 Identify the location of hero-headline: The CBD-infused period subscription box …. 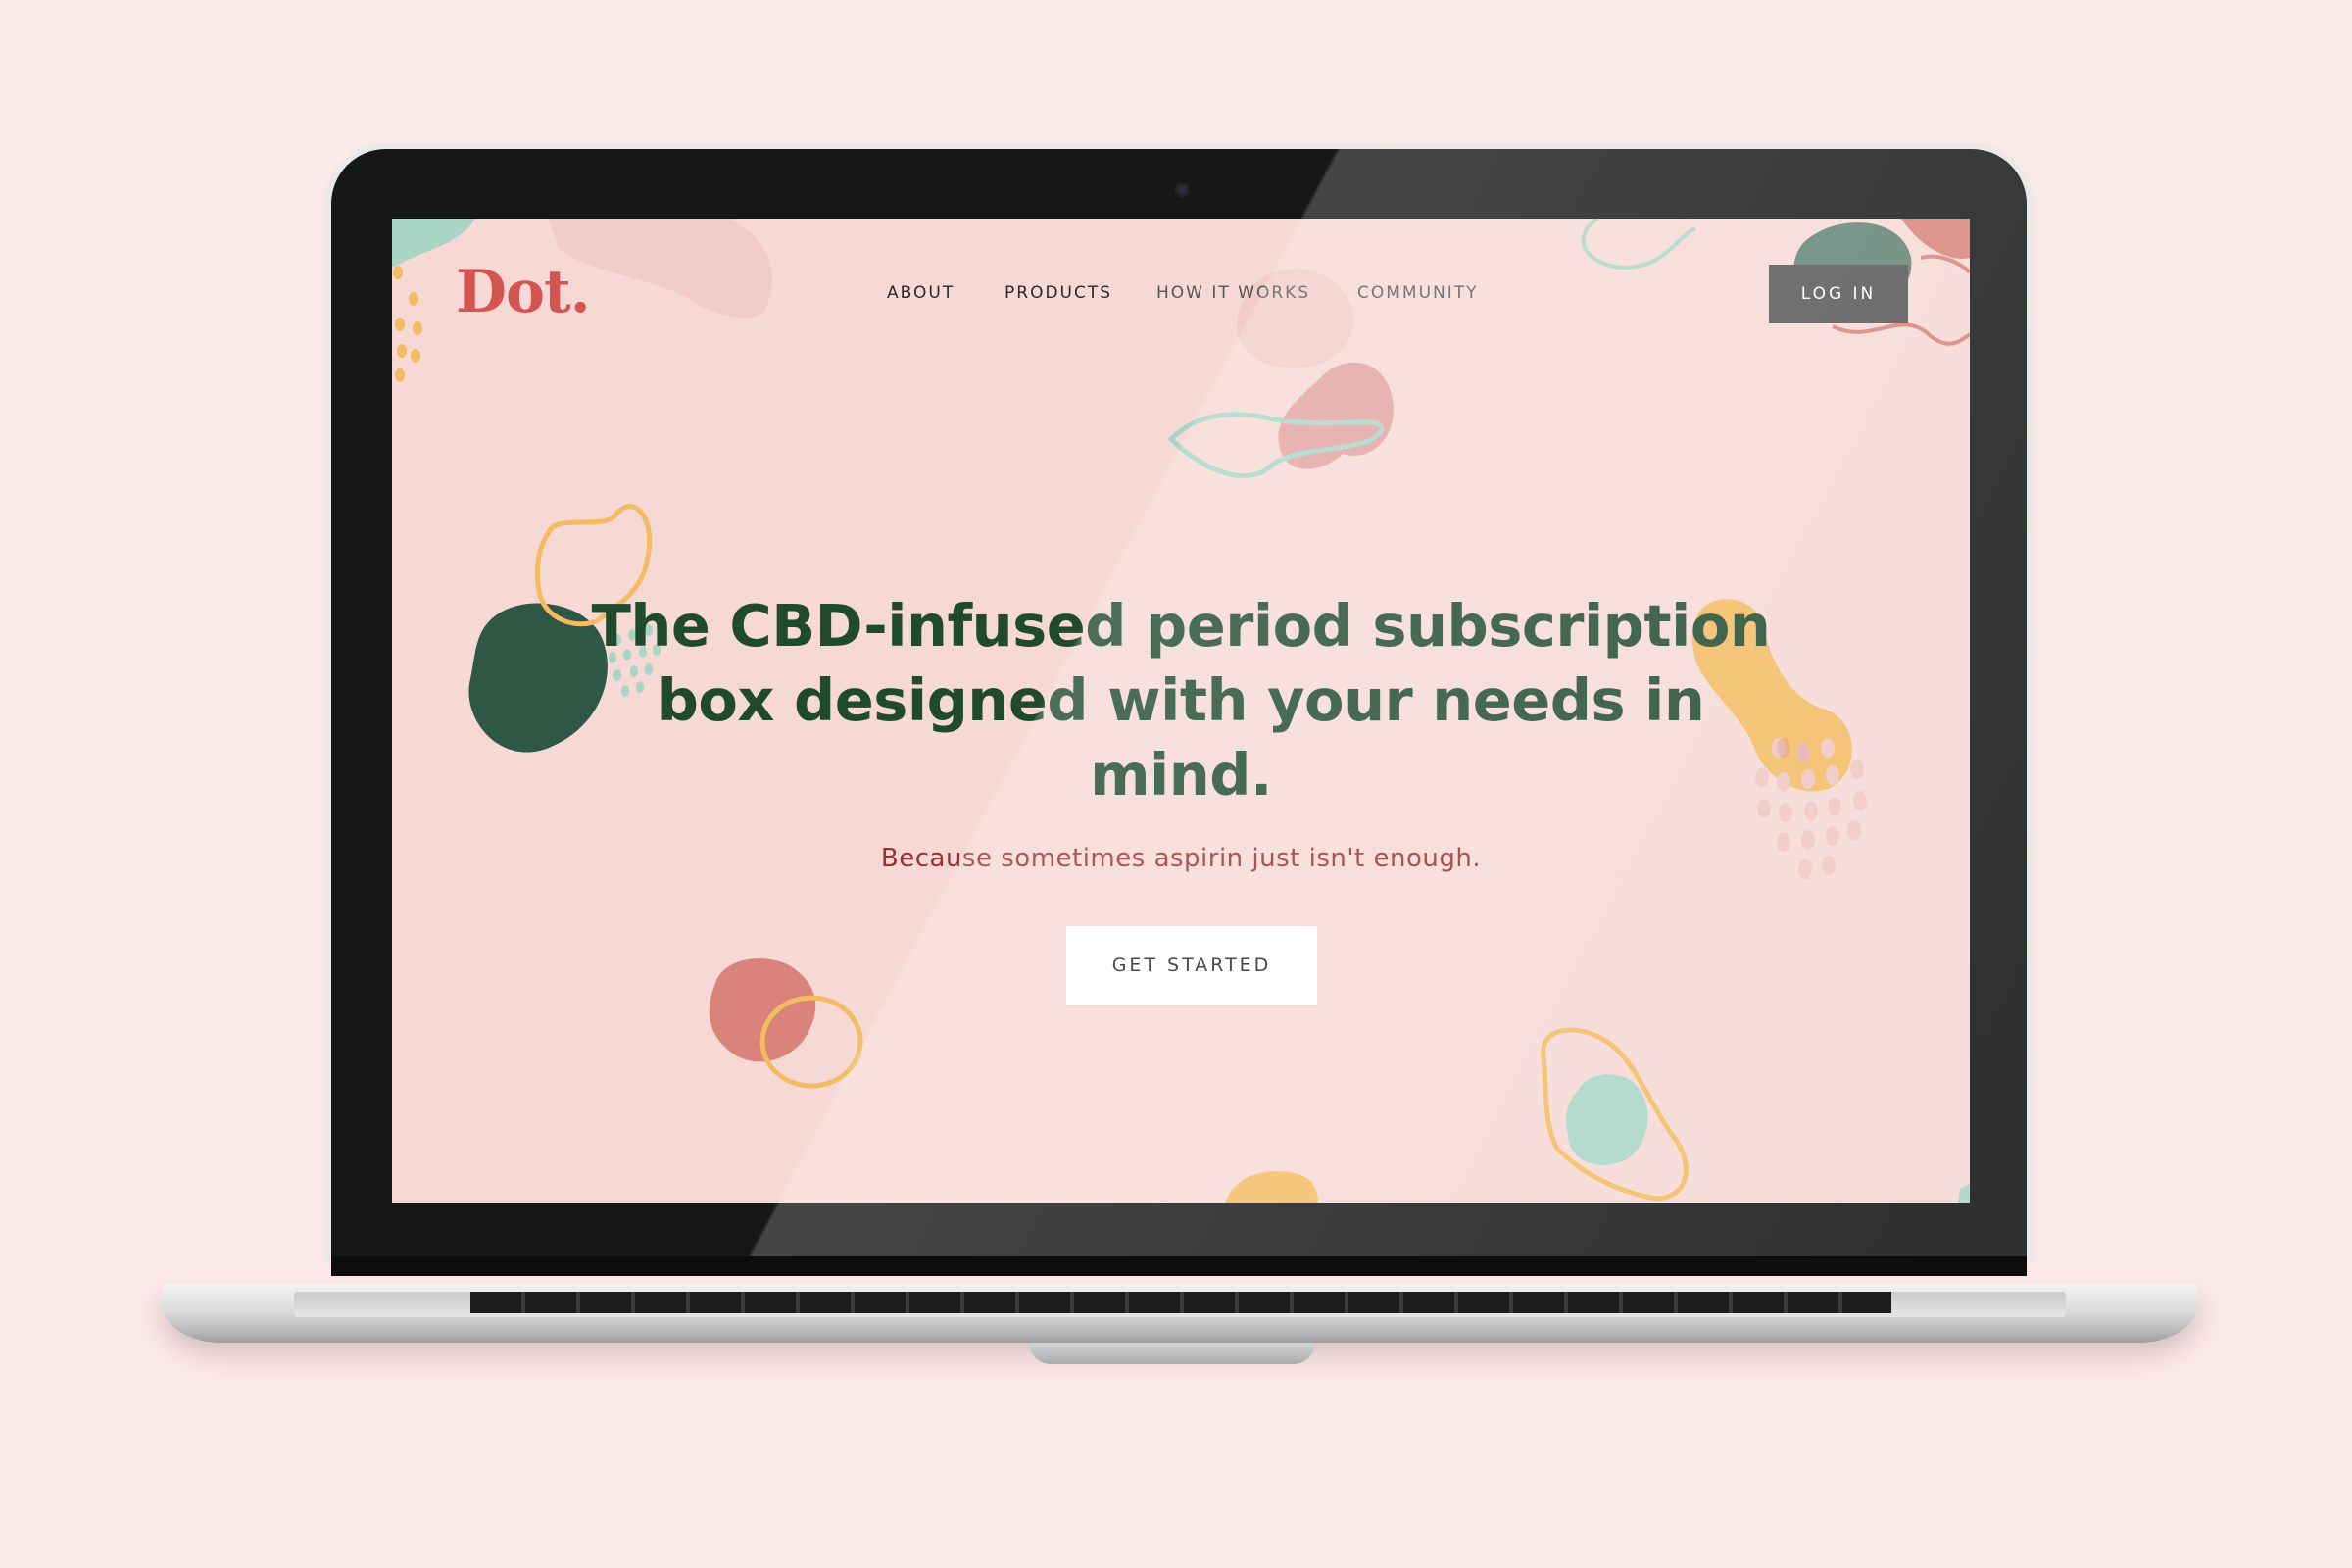
(1181, 700).